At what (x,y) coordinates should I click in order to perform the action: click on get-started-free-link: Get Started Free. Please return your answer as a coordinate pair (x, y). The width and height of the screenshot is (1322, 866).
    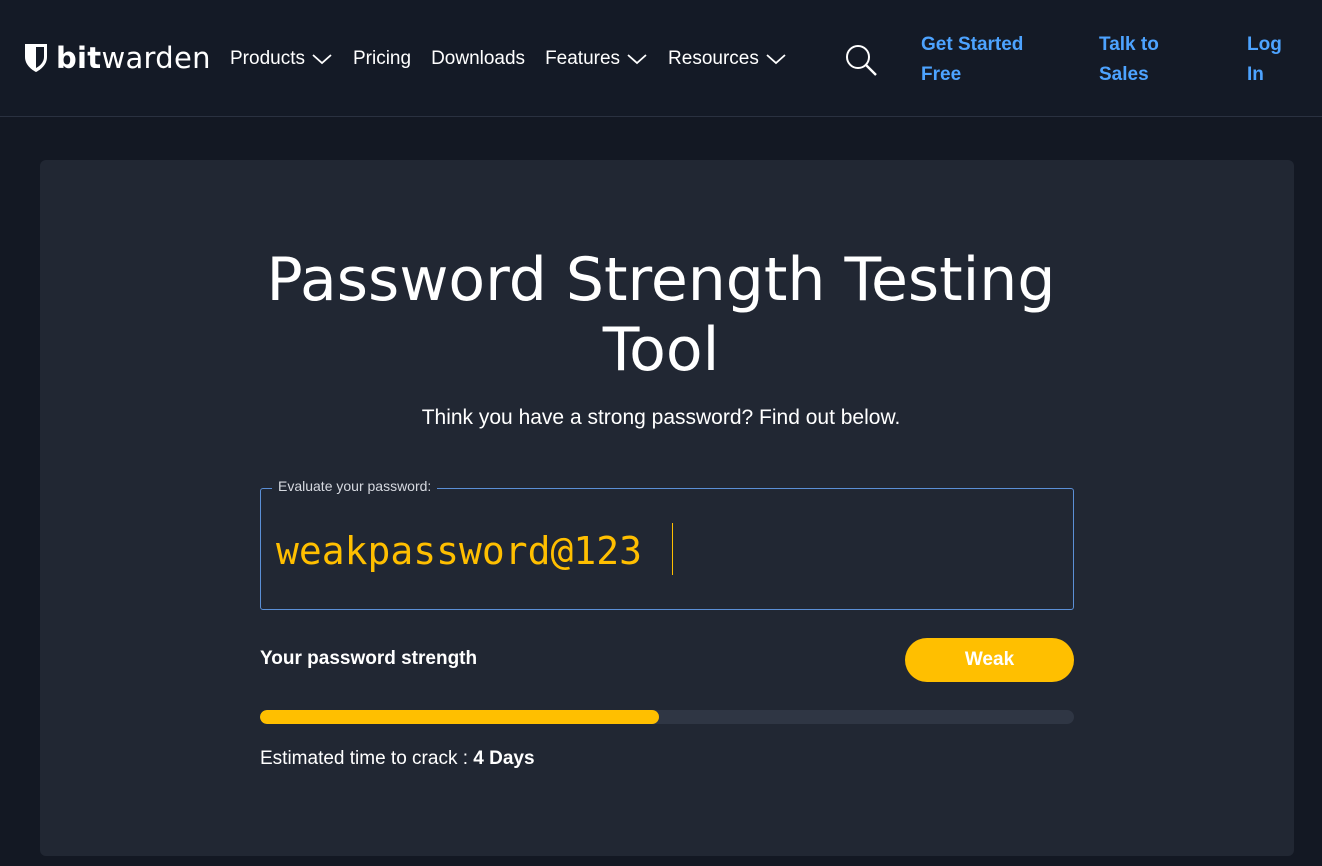
    Looking at the image, I should click on (981, 60).